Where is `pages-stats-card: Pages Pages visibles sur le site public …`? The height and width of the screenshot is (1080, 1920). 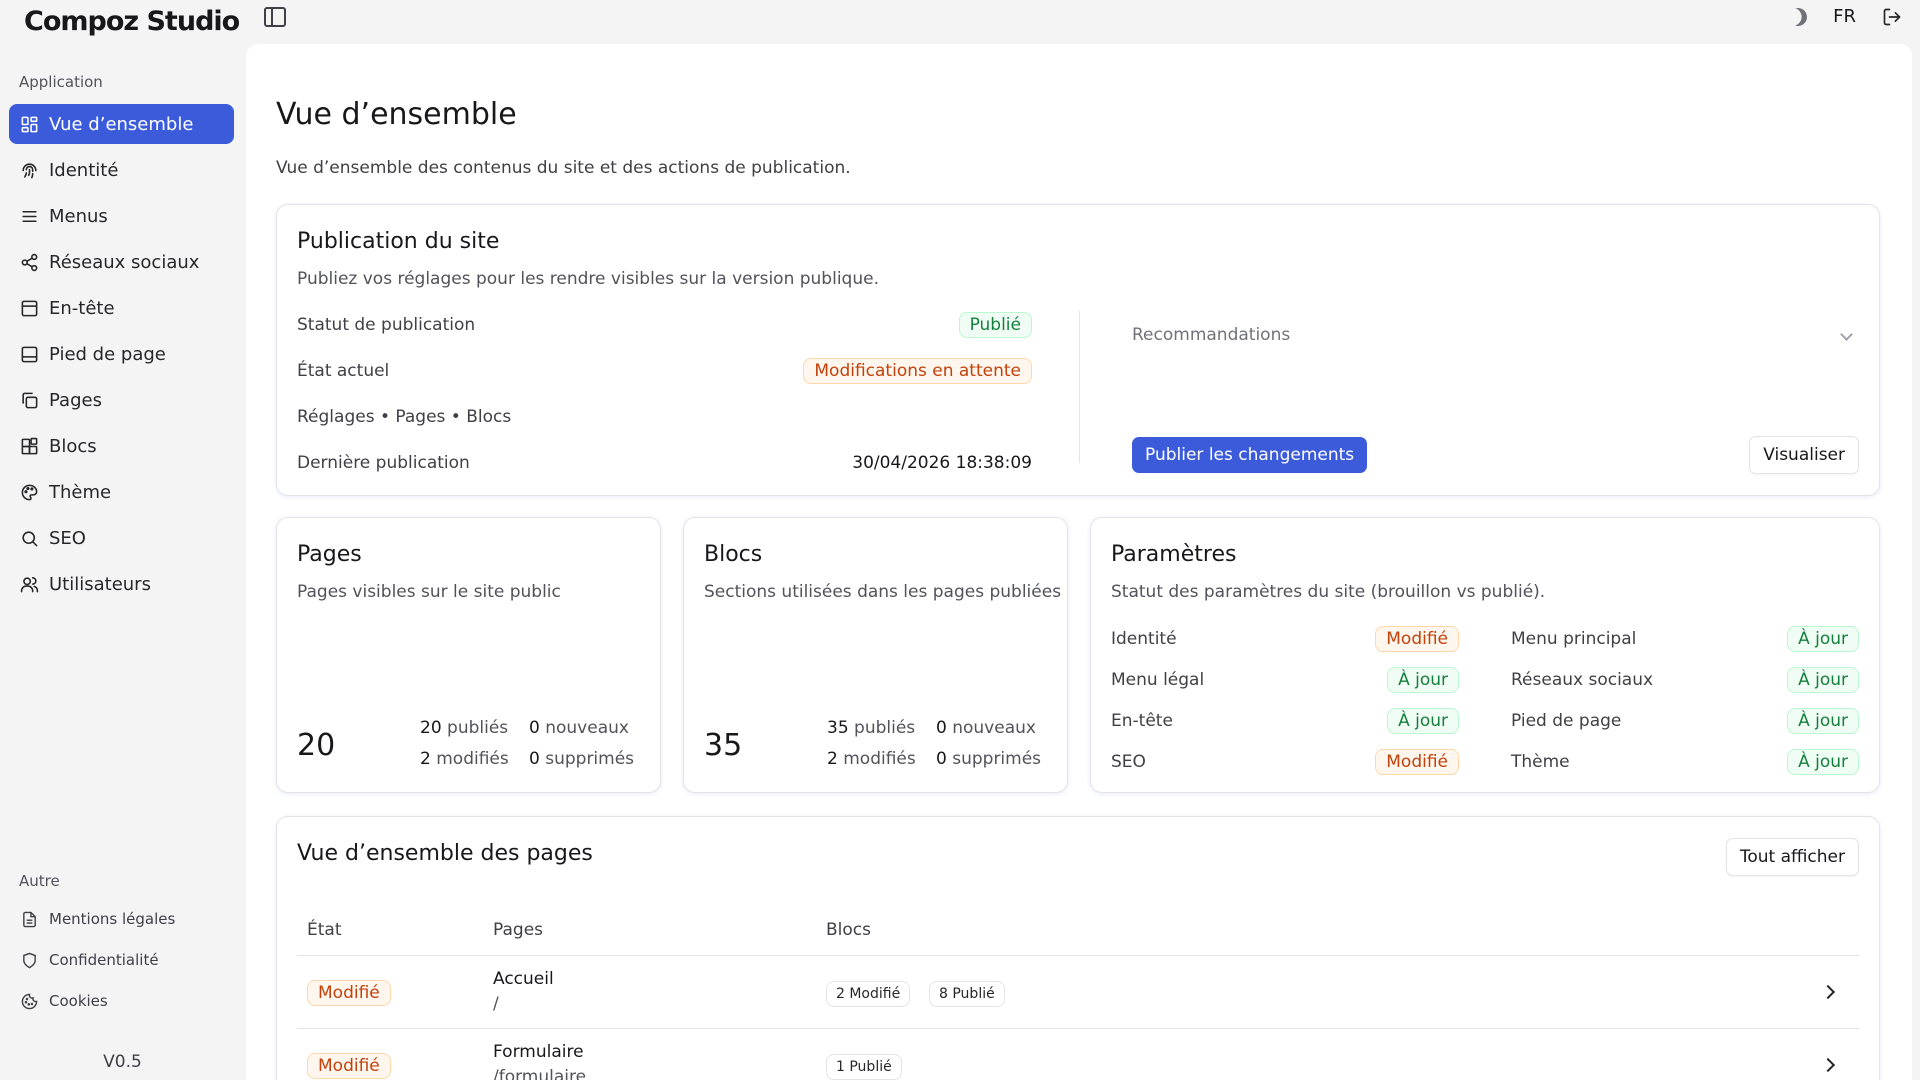
pages-stats-card: Pages Pages visibles sur le site public … is located at coordinates (468, 655).